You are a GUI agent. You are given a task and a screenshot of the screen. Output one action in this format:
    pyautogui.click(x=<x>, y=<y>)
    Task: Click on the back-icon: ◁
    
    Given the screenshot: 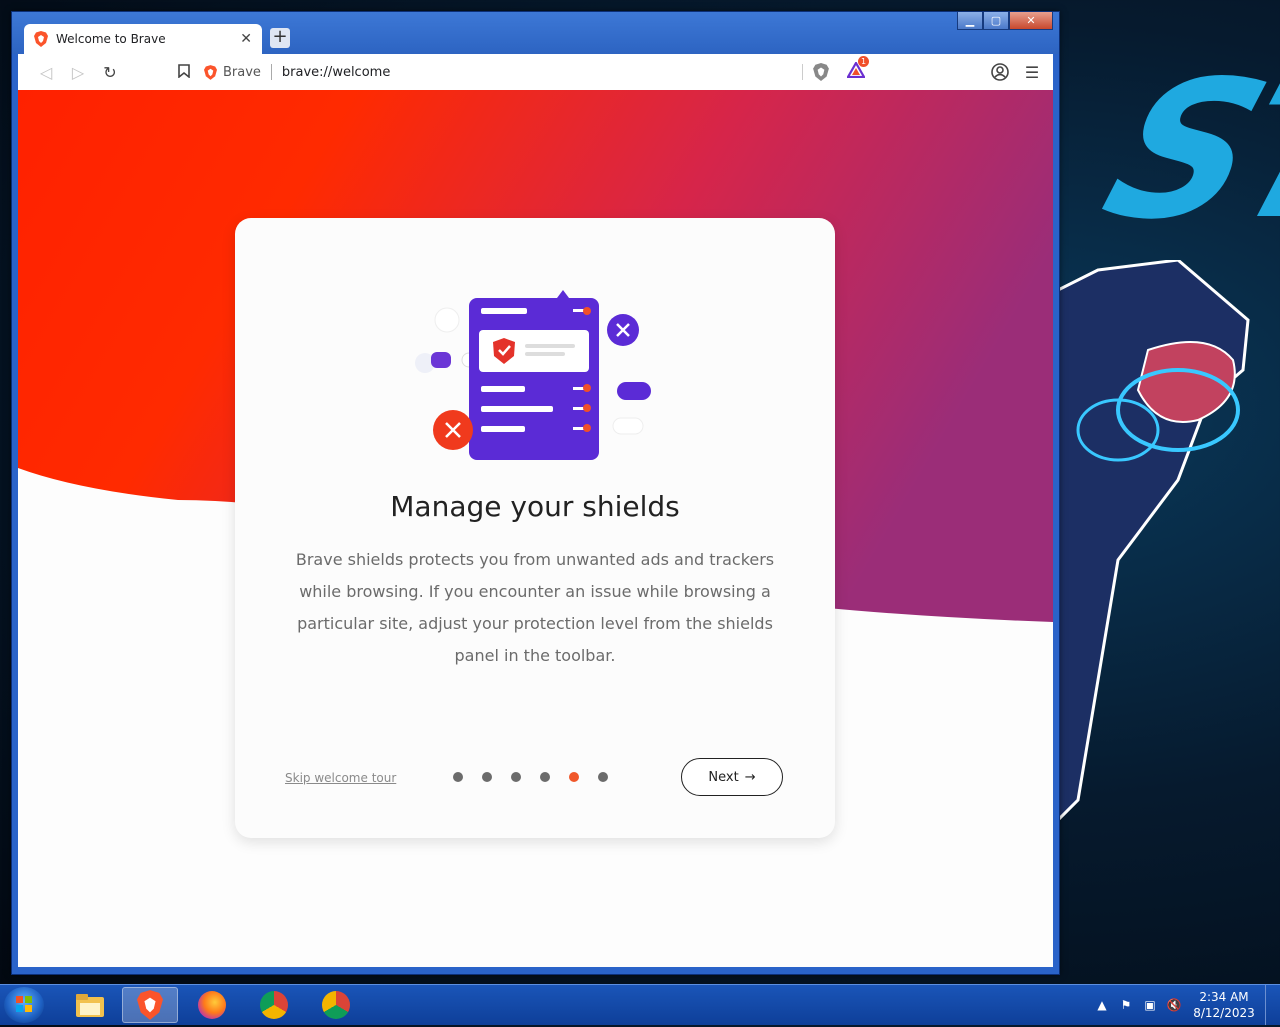 What is the action you would take?
    pyautogui.click(x=46, y=72)
    